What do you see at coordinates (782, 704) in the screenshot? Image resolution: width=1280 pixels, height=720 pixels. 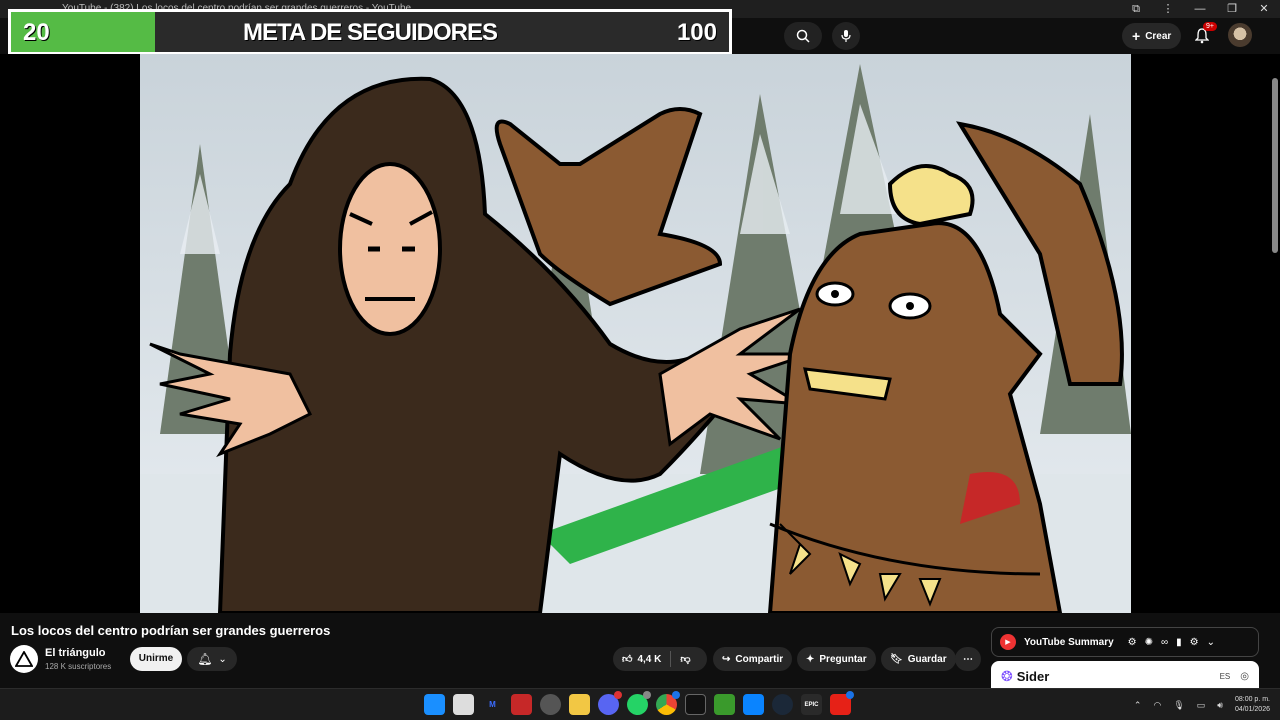 I see `steam-icon` at bounding box center [782, 704].